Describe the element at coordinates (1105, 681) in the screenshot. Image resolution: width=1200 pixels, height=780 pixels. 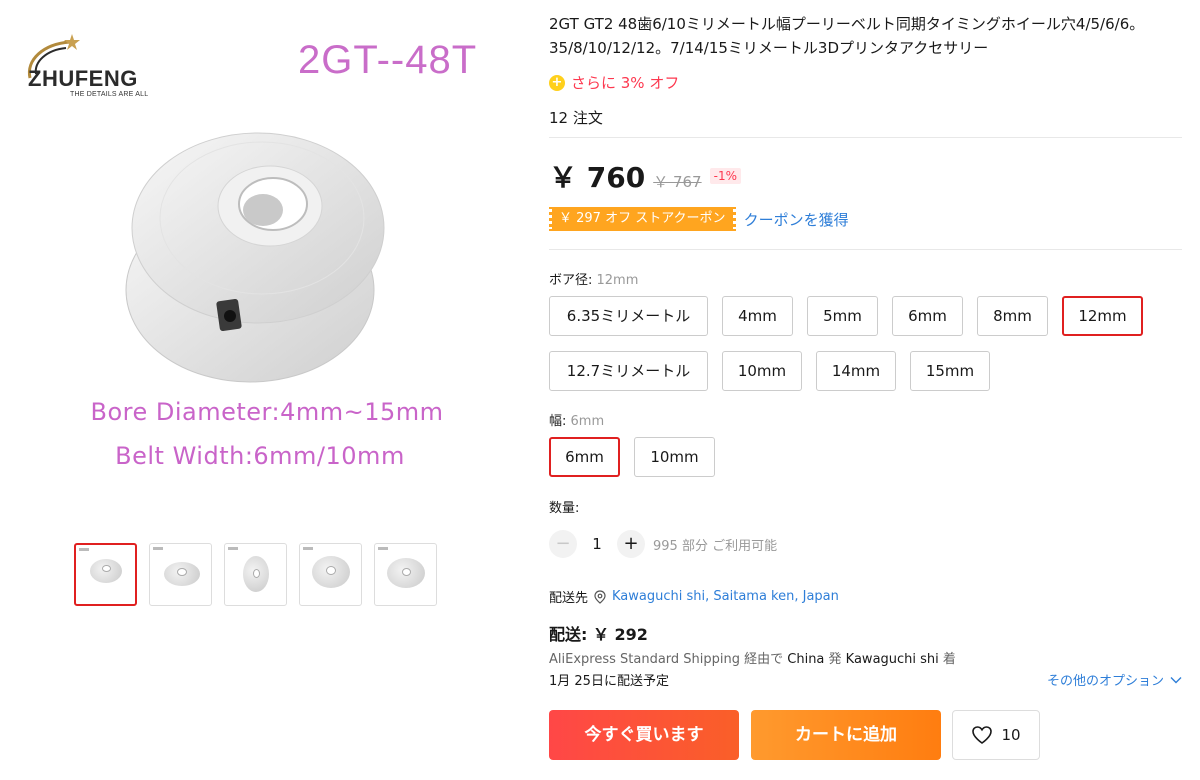
I see `more-options-label: その他のオプション` at that location.